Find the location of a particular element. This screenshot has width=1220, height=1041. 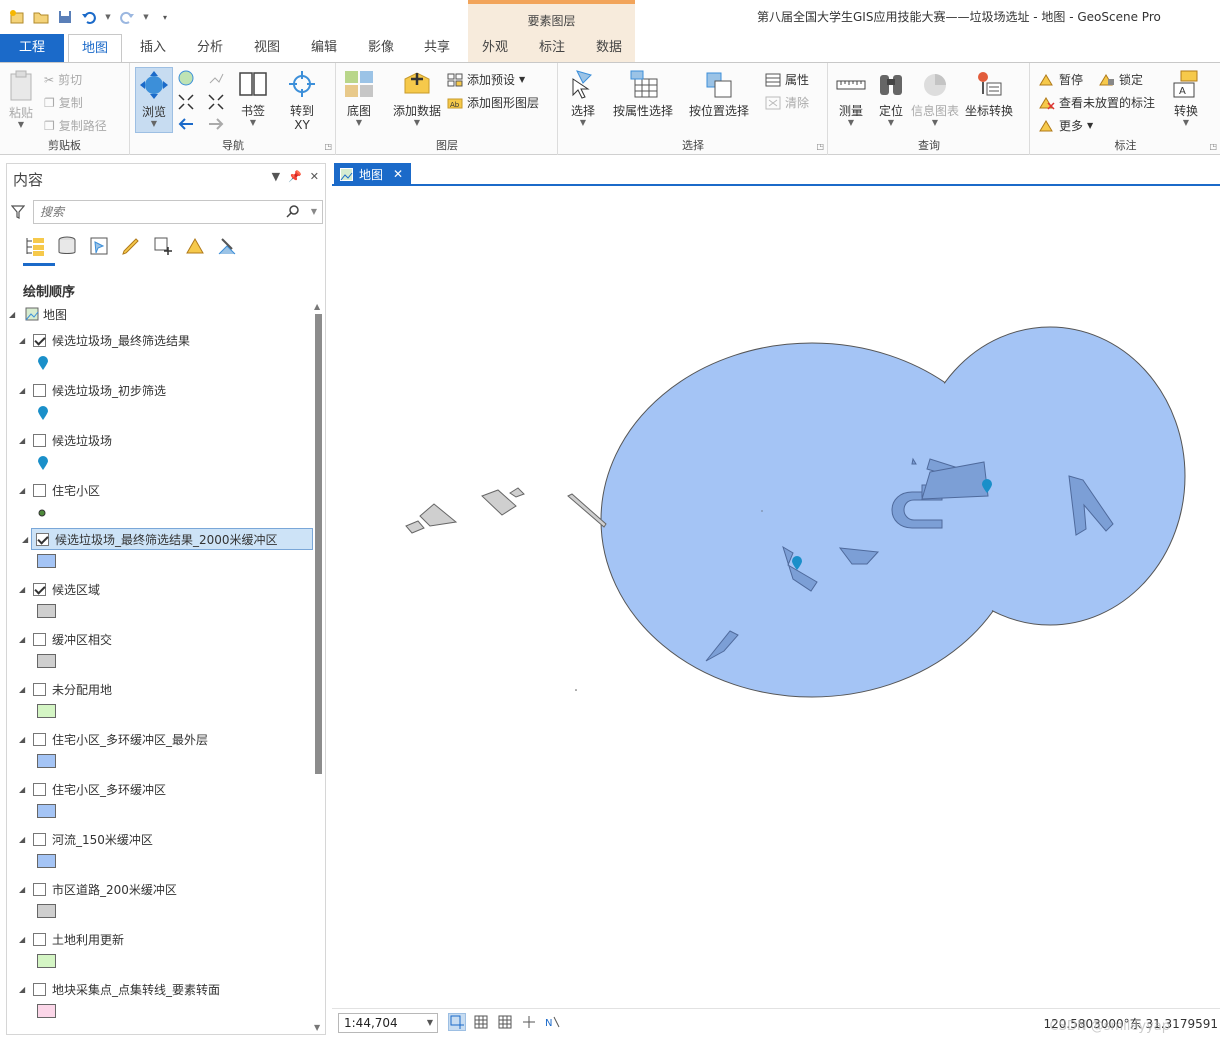

tab-edit: 编辑 is located at coordinates (324, 48).